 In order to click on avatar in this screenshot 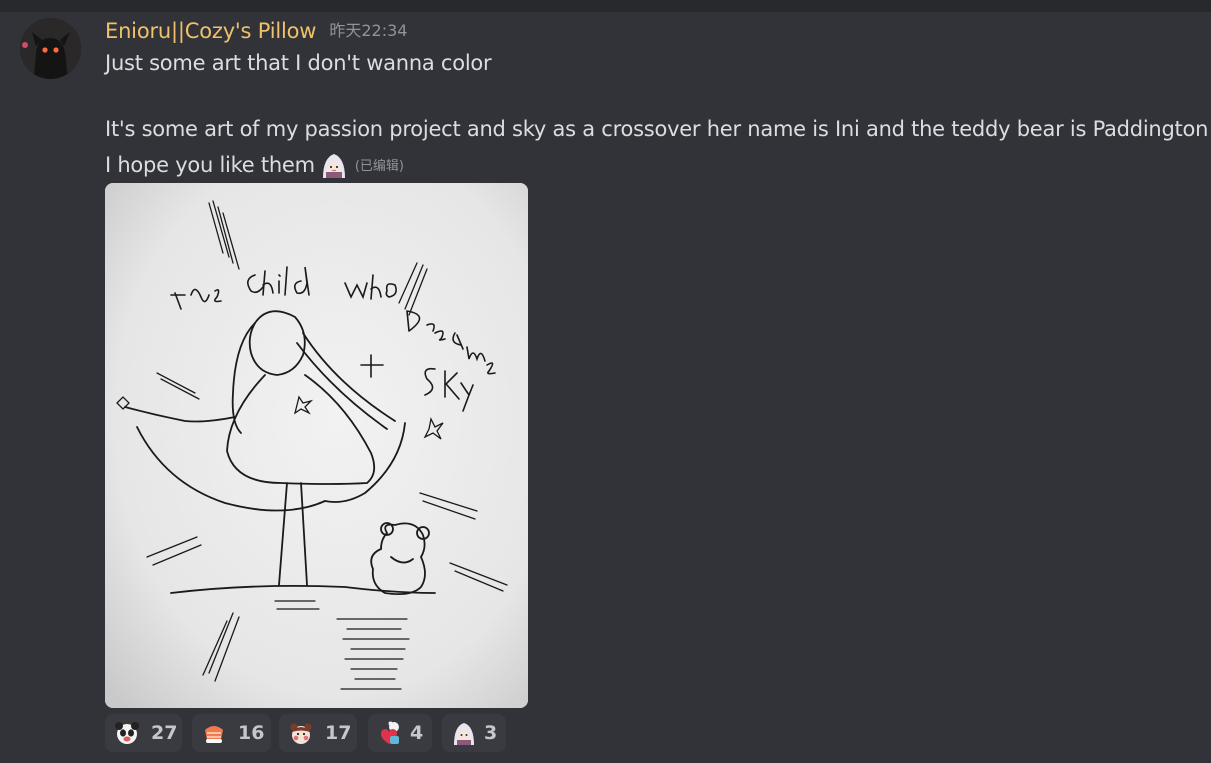, I will do `click(50, 48)`.